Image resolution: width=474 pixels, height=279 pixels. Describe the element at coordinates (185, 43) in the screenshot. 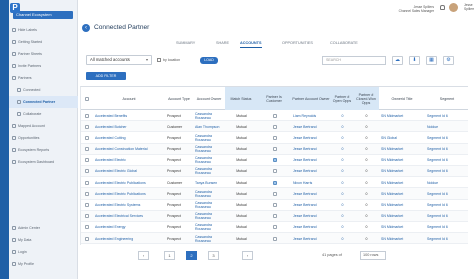

I see `tab-summary: SUMMARY` at that location.